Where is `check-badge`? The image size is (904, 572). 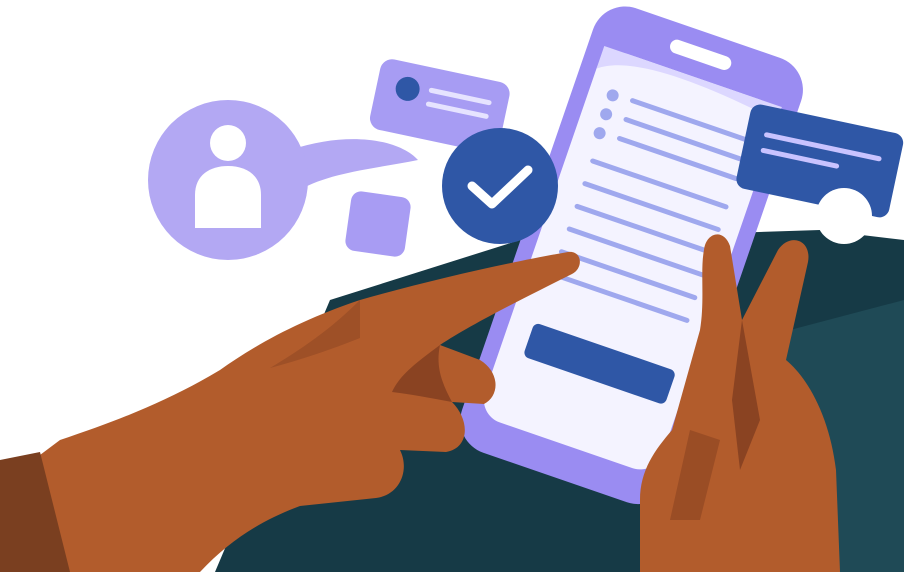
check-badge is located at coordinates (500, 186).